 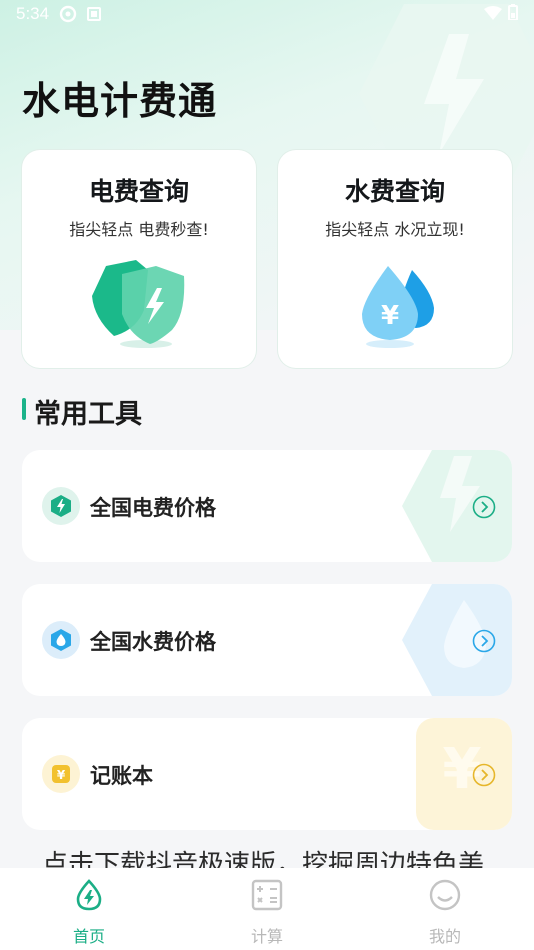 I want to click on card-subtitle: 指尖轻点 水况立现!, so click(x=395, y=229).